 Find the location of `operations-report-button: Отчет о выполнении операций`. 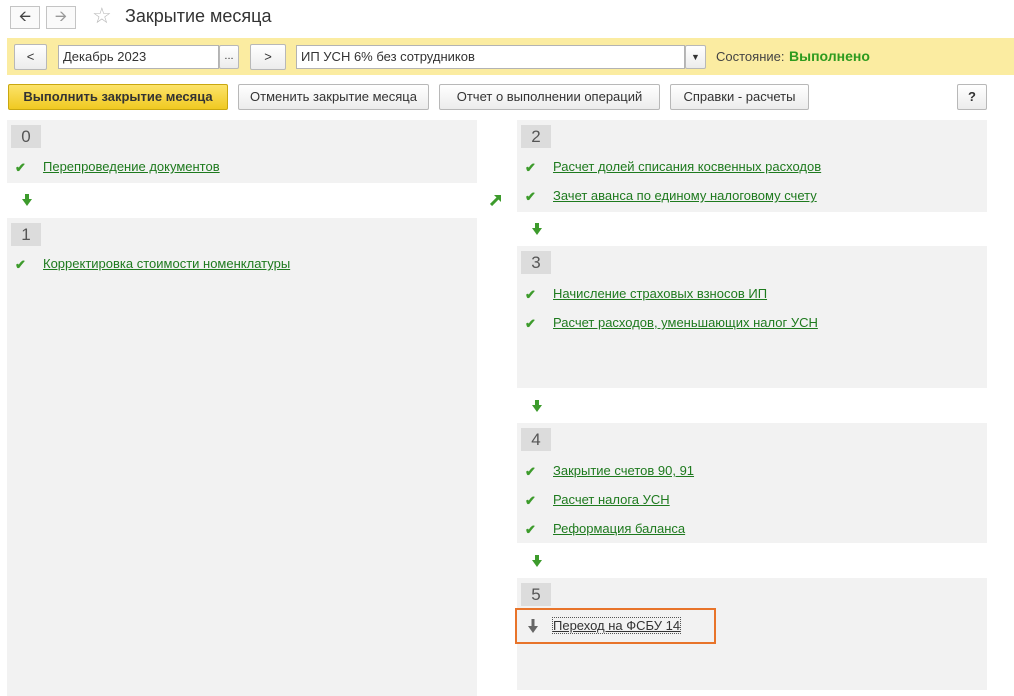

operations-report-button: Отчет о выполнении операций is located at coordinates (549, 97).